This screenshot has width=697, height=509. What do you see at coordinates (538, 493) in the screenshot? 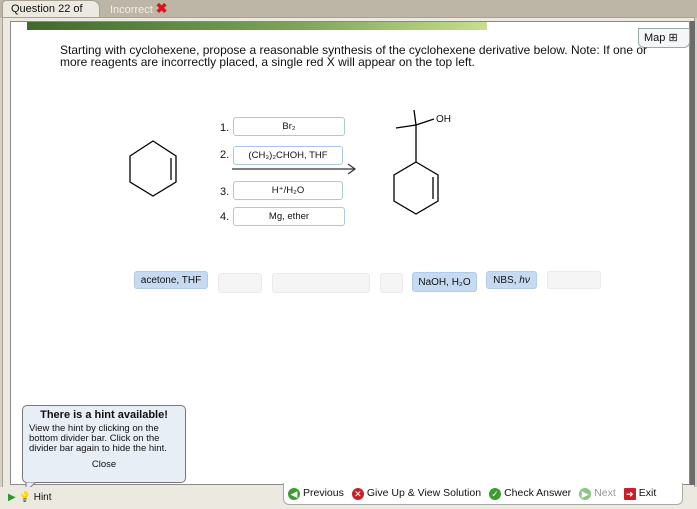
I see `check-answer-label: Check Answer` at bounding box center [538, 493].